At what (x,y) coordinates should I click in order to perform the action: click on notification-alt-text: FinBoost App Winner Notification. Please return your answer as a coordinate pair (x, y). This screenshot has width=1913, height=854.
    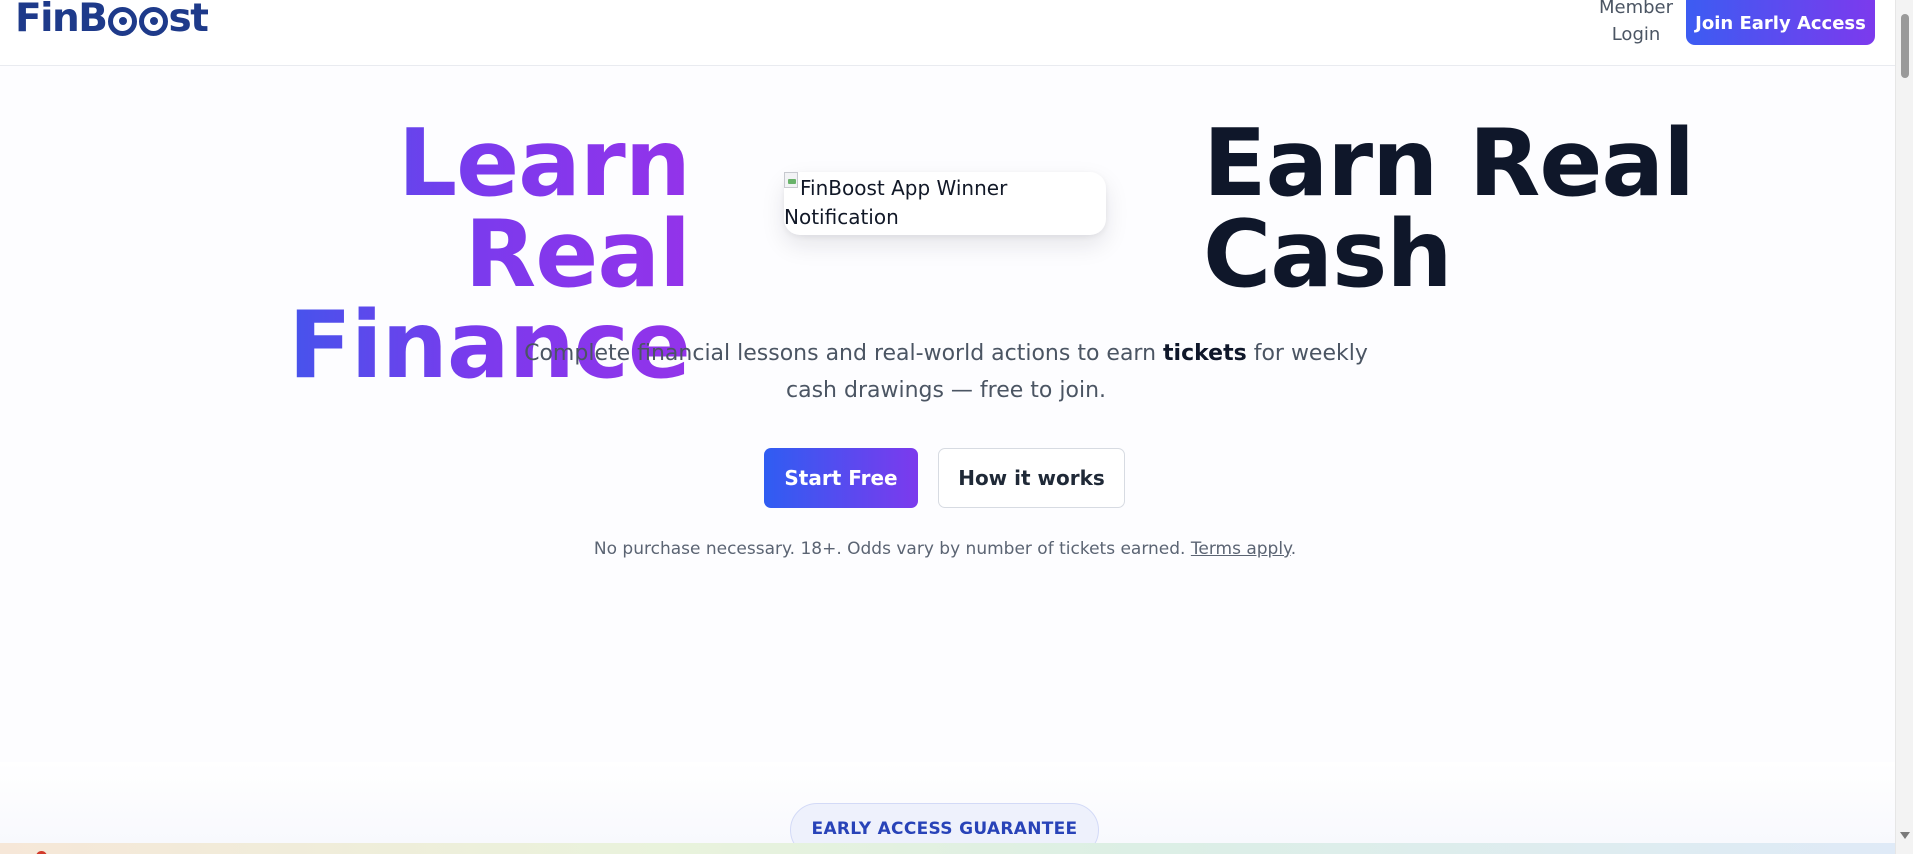
    Looking at the image, I should click on (904, 203).